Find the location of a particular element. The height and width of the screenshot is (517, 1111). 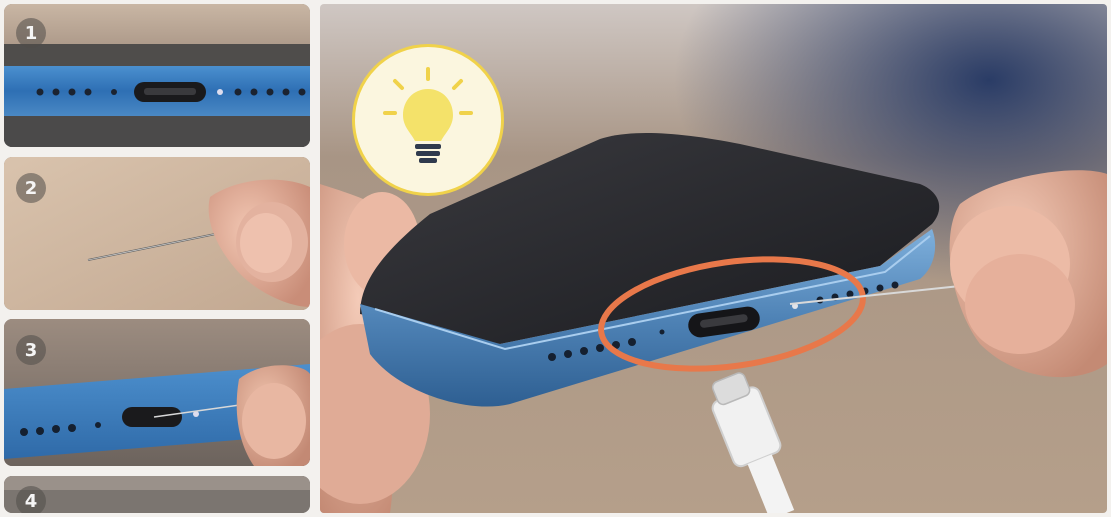

step-1-photo is located at coordinates (157, 75).